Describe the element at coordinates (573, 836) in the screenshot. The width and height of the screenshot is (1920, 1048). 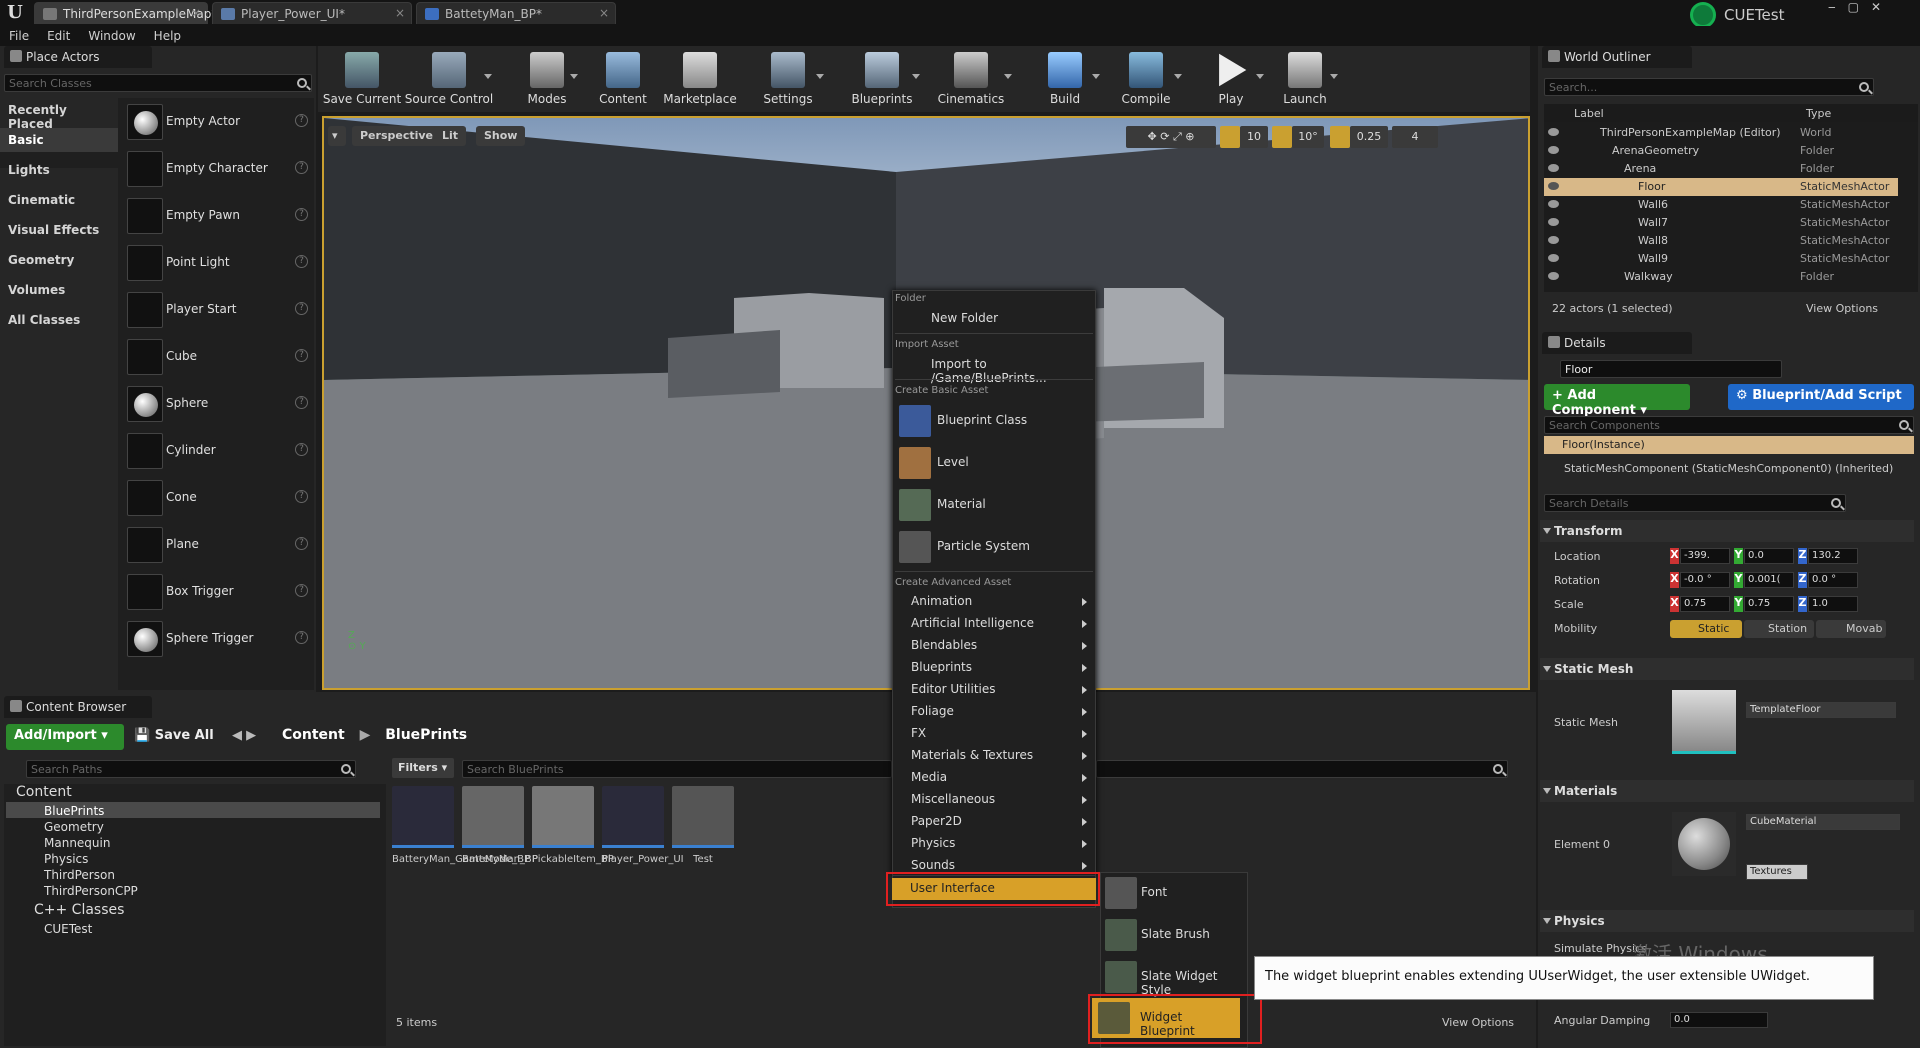
I see `asset-pickableitem-bp: PickableItem_BP` at that location.